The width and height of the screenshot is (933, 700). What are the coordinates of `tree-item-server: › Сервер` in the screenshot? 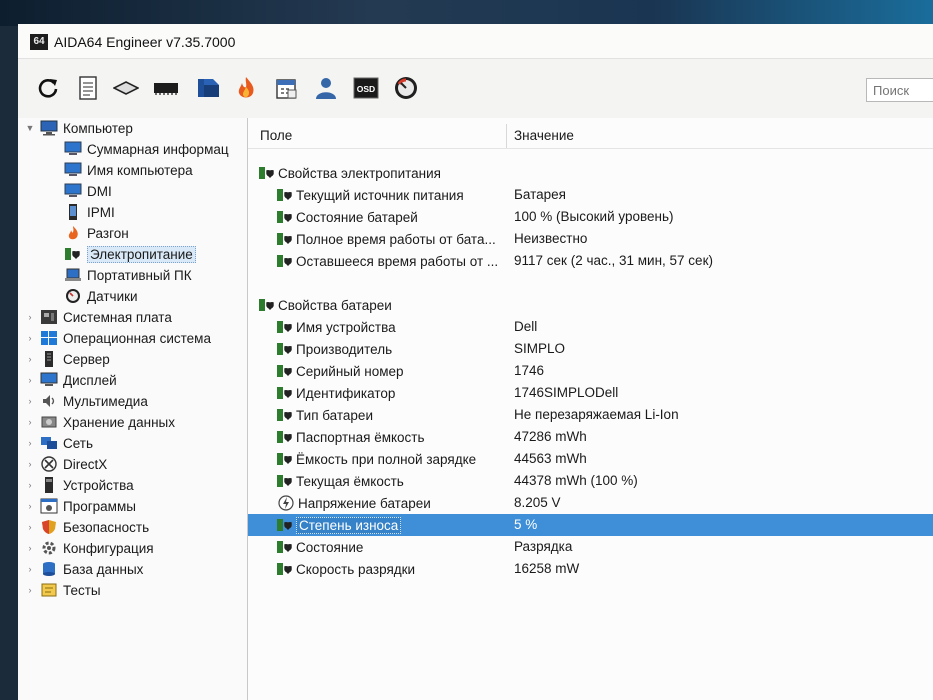 It's located at (67, 359).